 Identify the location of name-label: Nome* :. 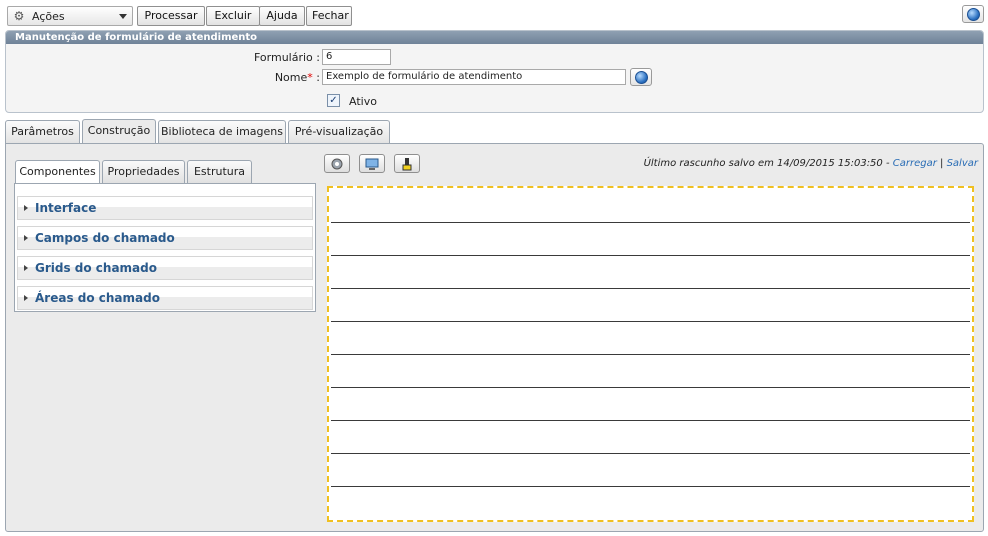
(297, 77).